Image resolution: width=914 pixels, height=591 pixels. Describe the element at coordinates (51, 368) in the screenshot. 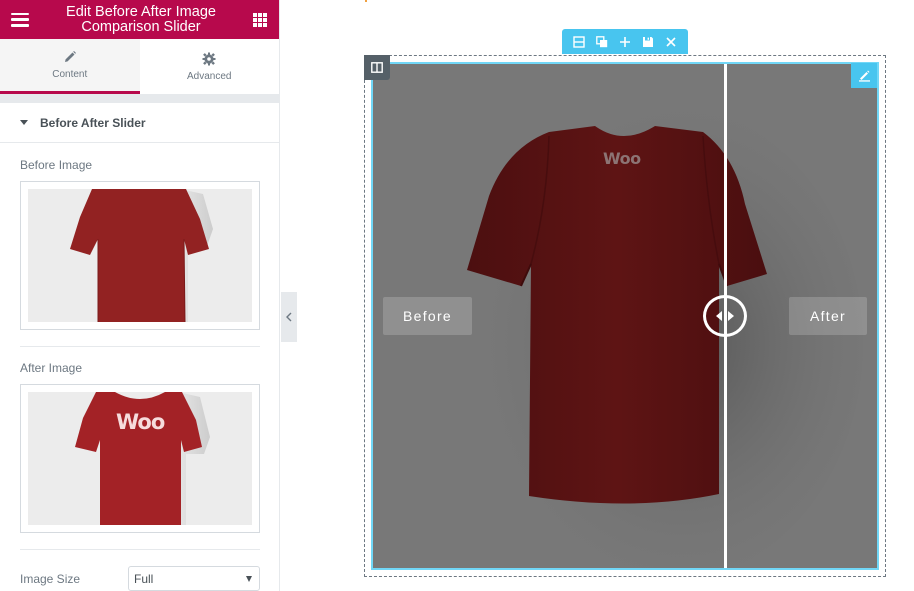

I see `after-image-label: After Image` at that location.